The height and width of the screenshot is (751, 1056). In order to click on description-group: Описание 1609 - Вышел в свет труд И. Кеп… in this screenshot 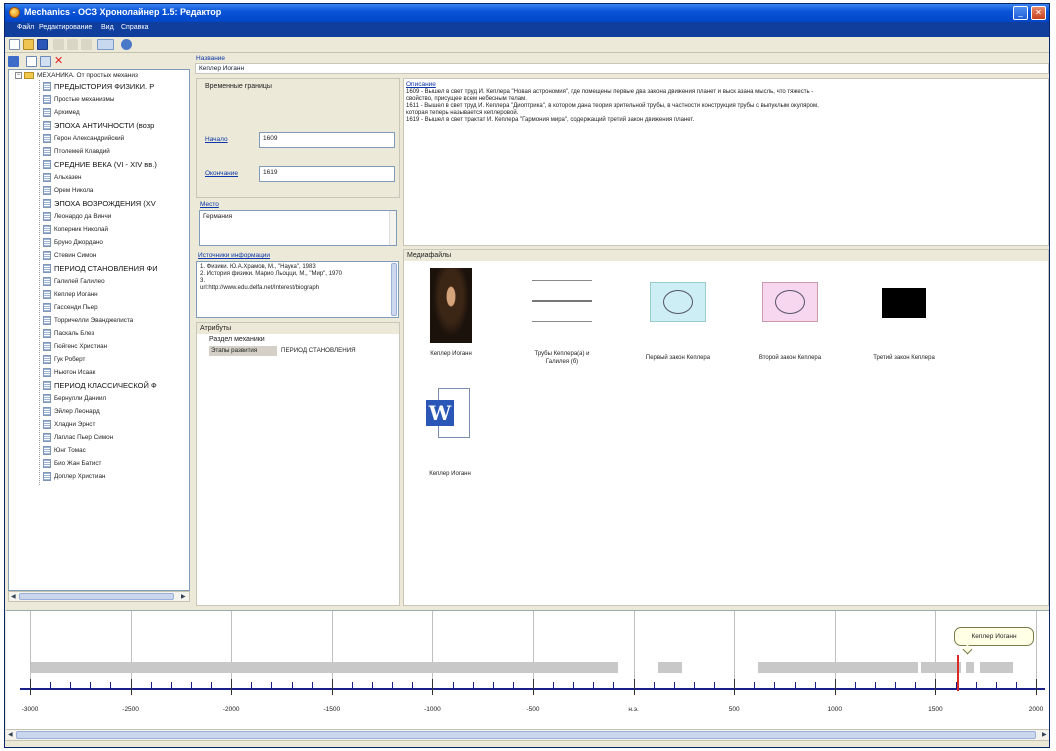, I will do `click(726, 162)`.